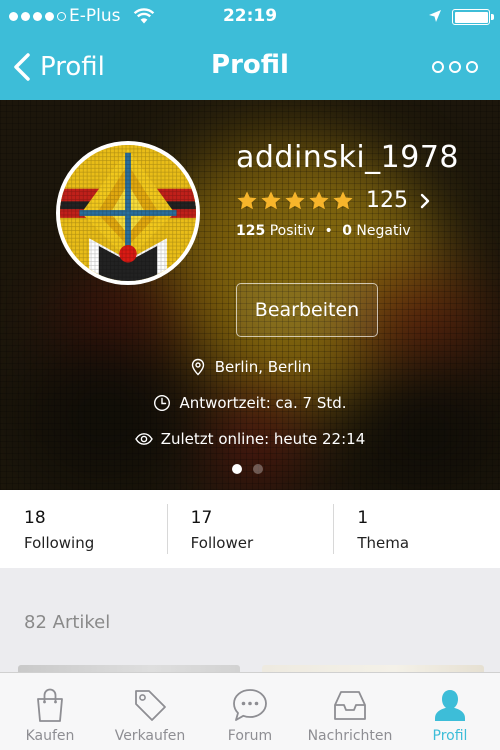 The image size is (500, 750). I want to click on stat-label: Following, so click(59, 543).